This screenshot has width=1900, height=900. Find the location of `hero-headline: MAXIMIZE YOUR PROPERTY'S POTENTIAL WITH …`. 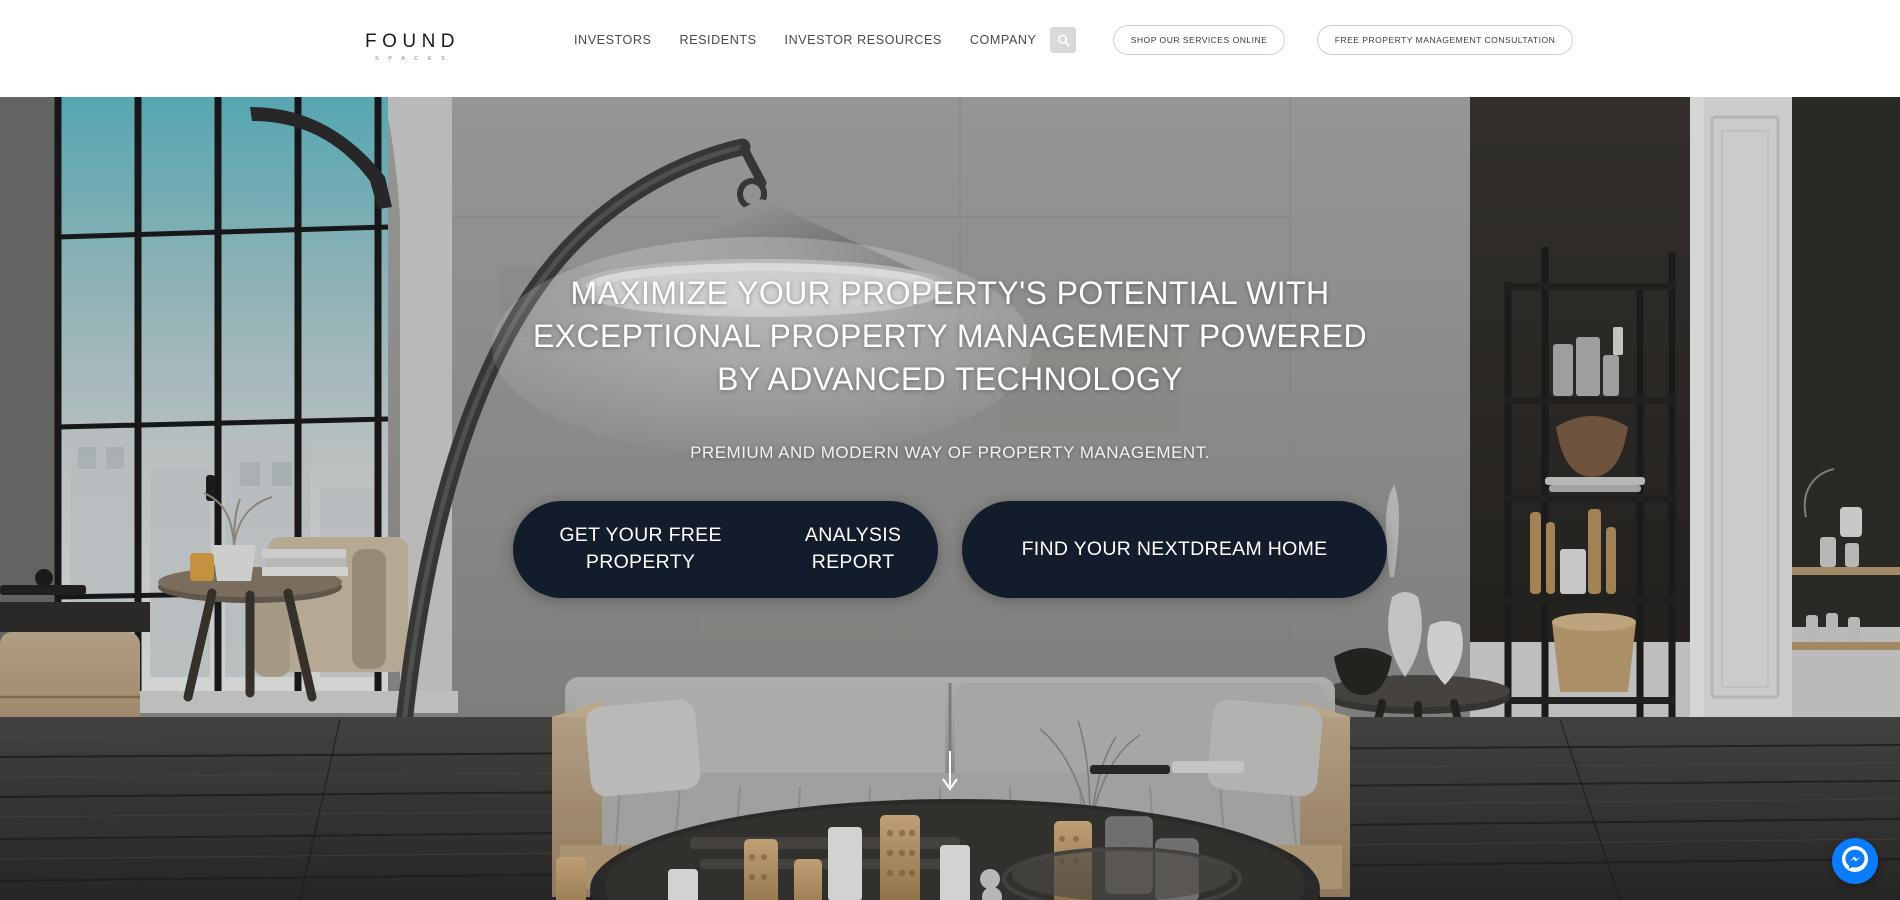

hero-headline: MAXIMIZE YOUR PROPERTY'S POTENTIAL WITH … is located at coordinates (950, 336).